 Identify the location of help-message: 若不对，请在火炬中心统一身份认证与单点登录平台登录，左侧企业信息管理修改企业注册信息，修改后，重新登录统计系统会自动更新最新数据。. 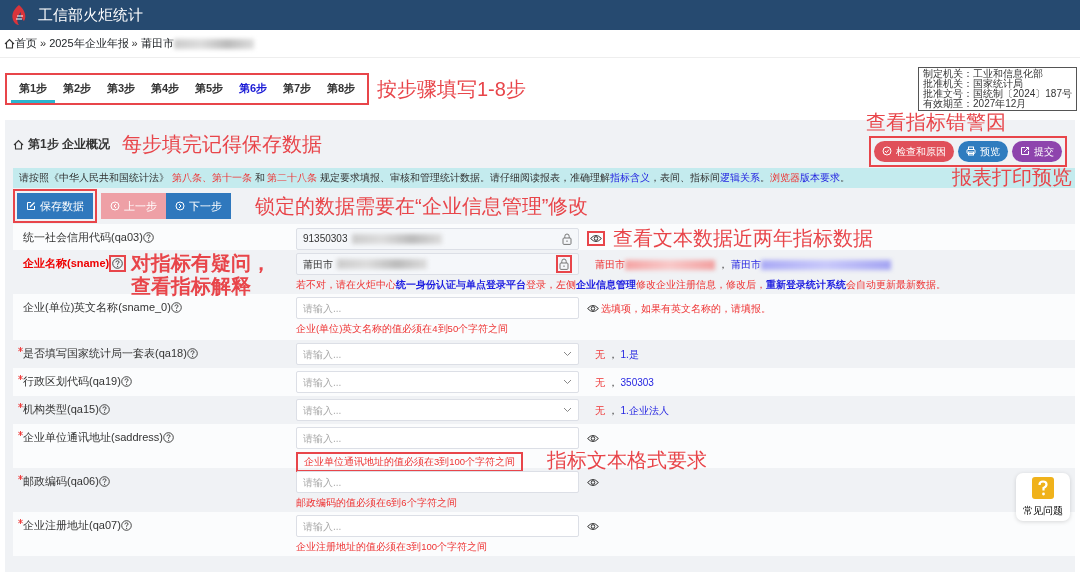
(621, 285).